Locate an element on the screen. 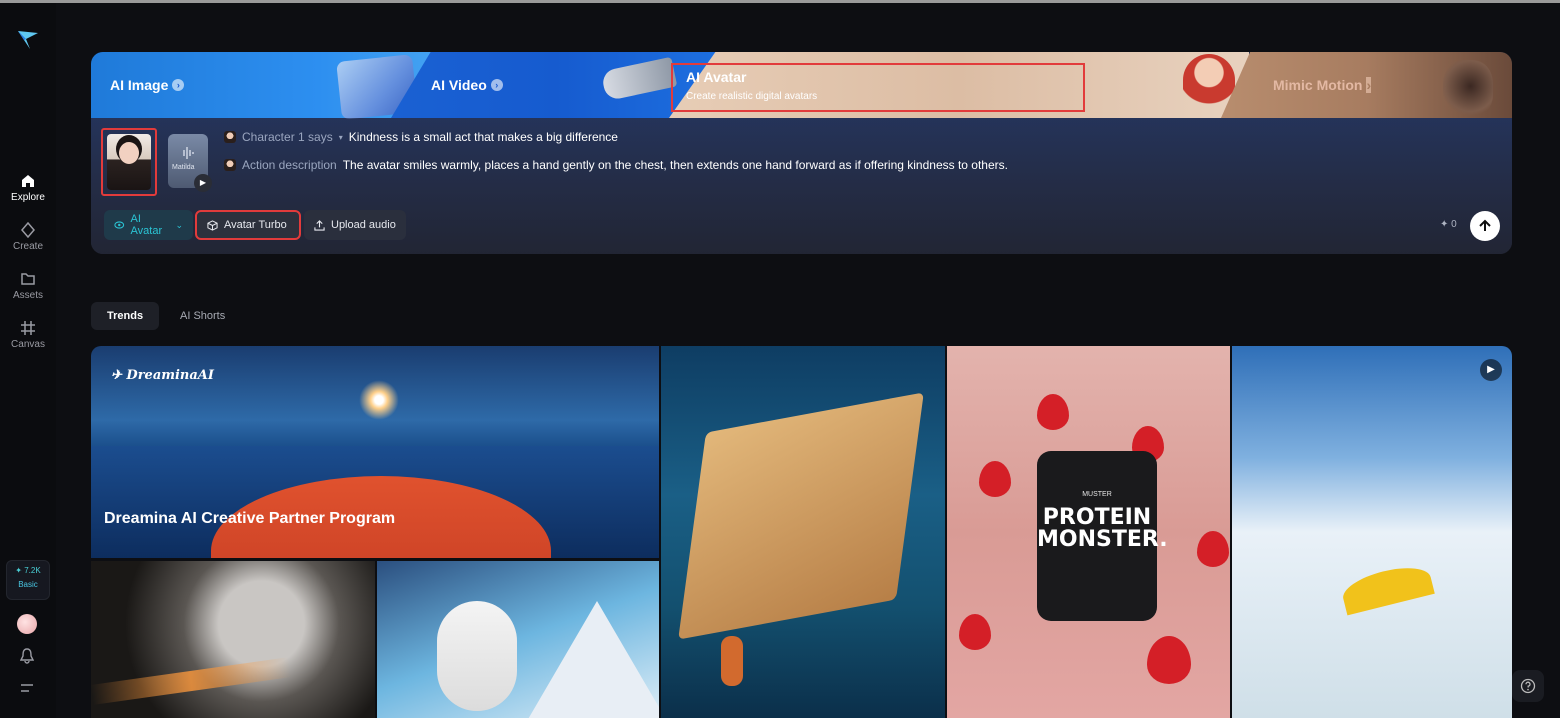  model-label: Avatar Turbo is located at coordinates (255, 225).